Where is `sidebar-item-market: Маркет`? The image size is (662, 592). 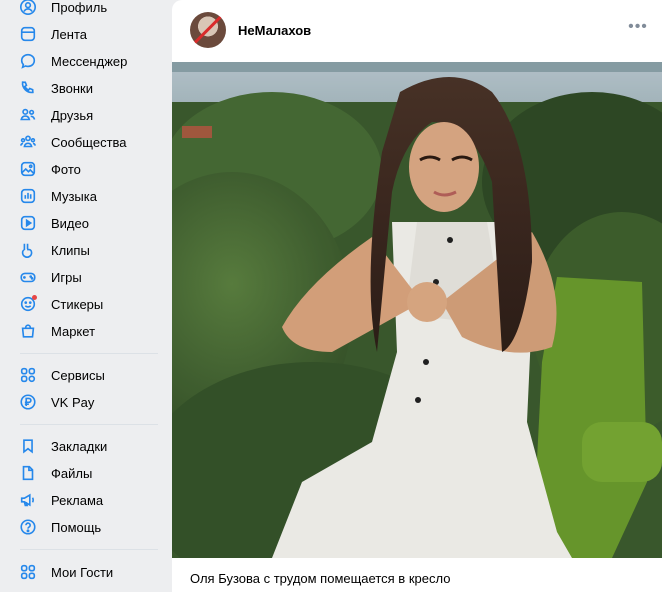
sidebar-item-market: Маркет is located at coordinates (88, 331).